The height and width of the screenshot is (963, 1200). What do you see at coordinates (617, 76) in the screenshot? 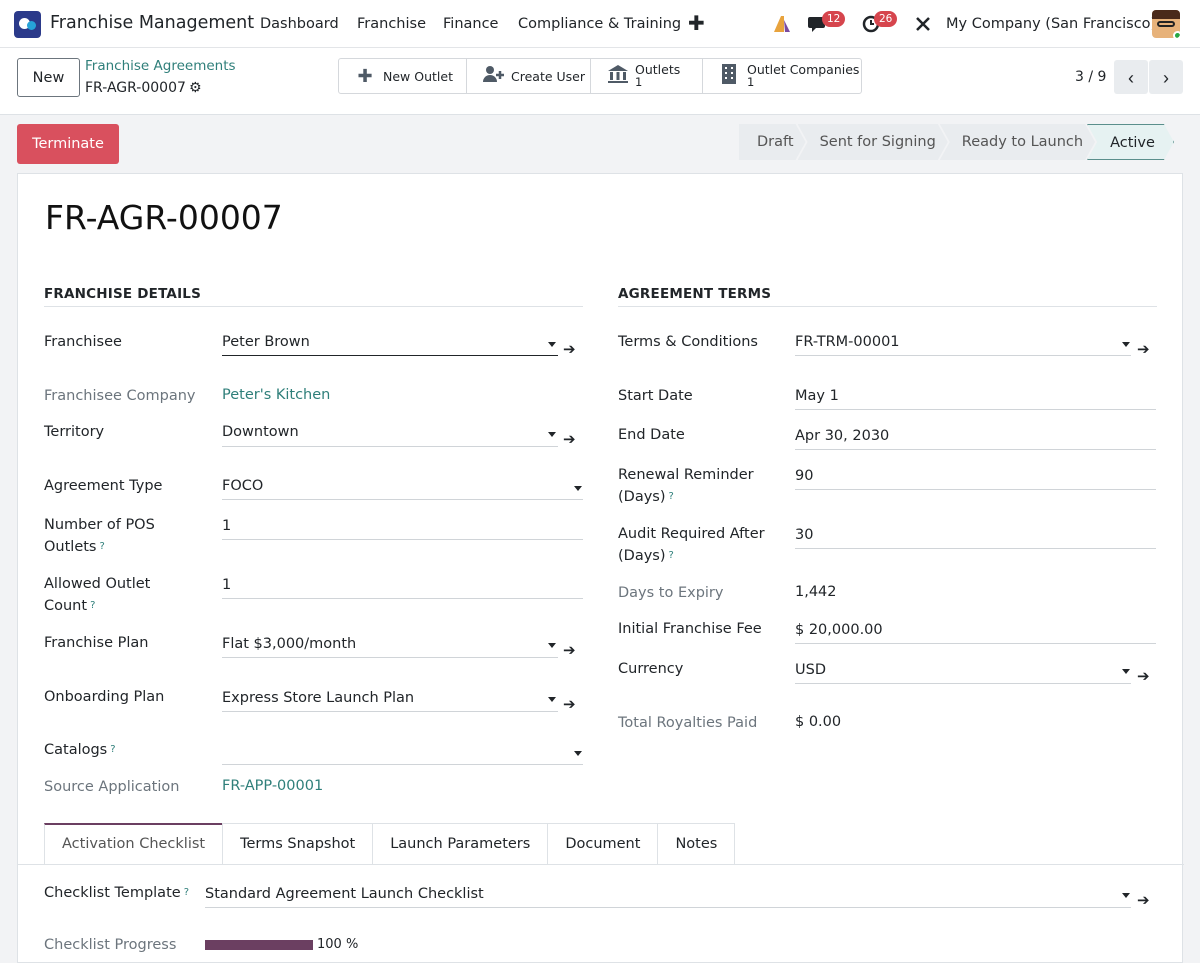
I see `bank-icon` at bounding box center [617, 76].